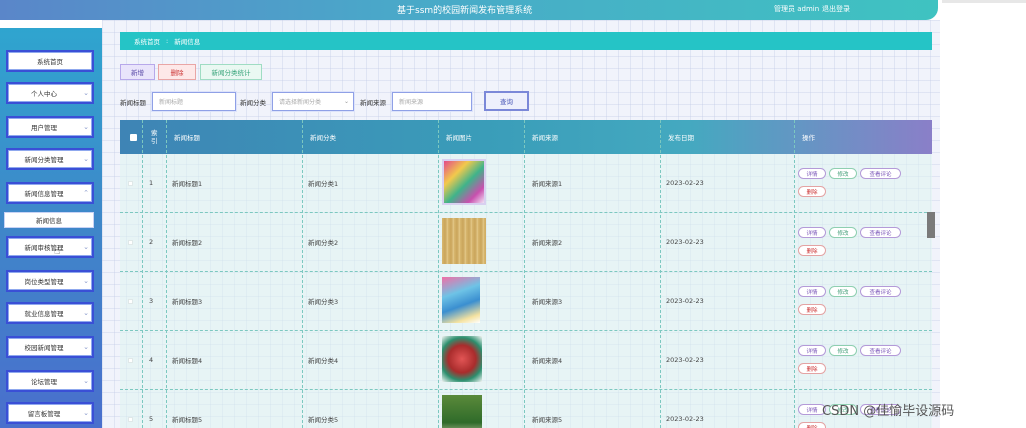  Describe the element at coordinates (187, 243) in the screenshot. I see `row-title: 新闻标题2` at that location.